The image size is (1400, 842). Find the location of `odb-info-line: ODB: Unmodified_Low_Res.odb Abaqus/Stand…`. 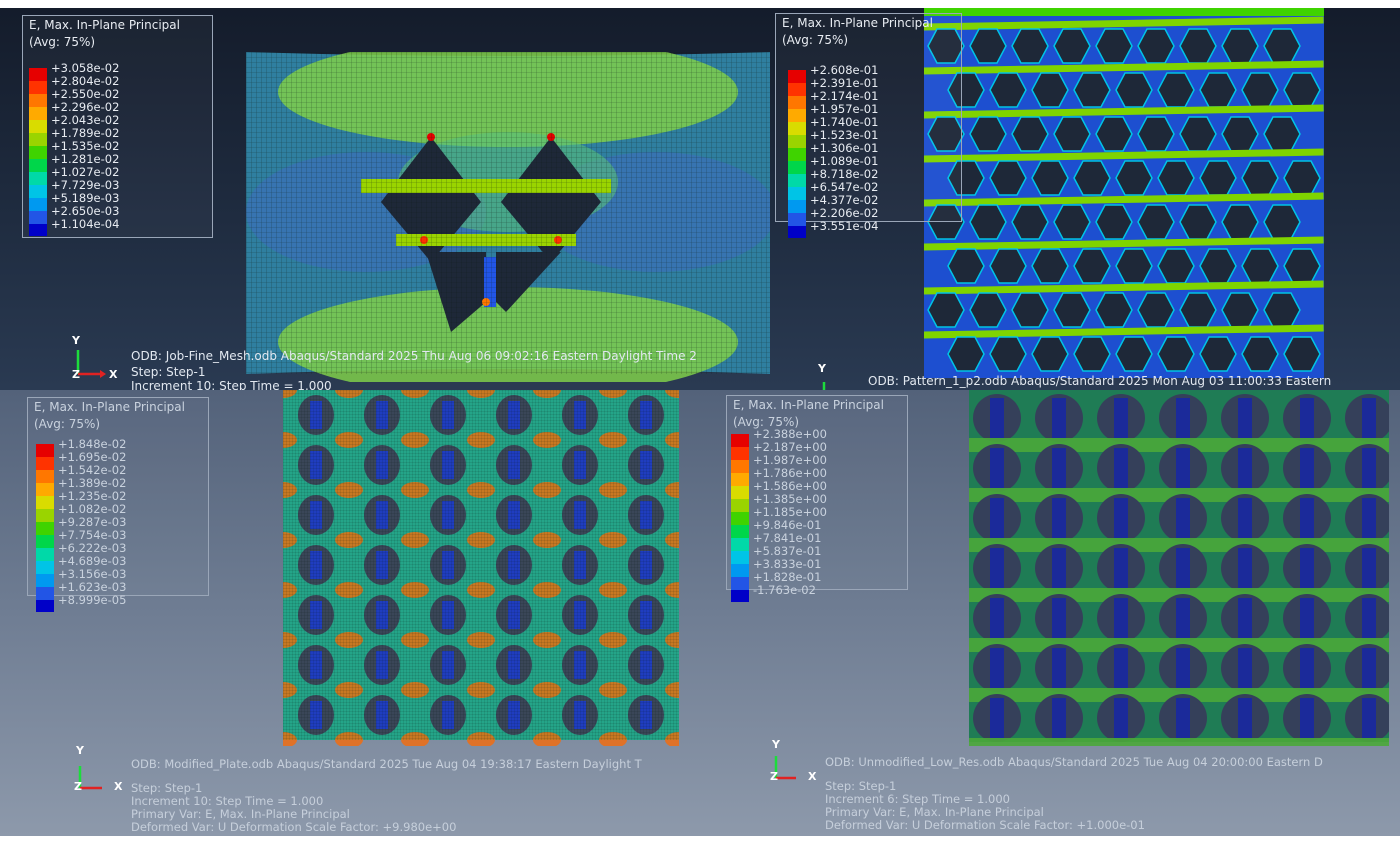

odb-info-line: ODB: Unmodified_Low_Res.odb Abaqus/Stand… is located at coordinates (1074, 762).